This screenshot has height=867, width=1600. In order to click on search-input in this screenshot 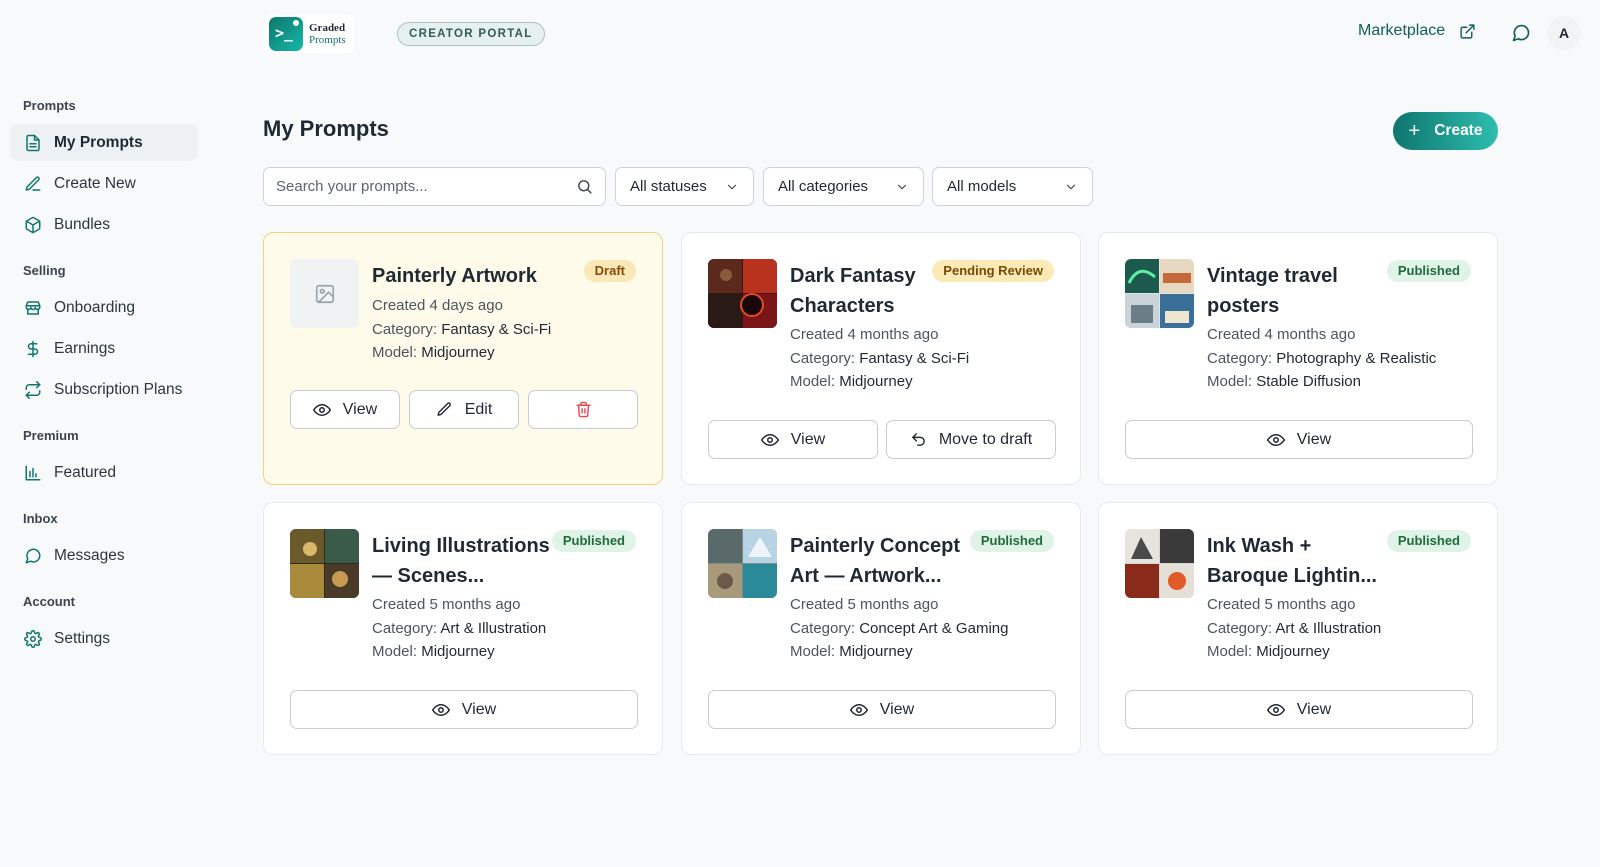, I will do `click(426, 186)`.